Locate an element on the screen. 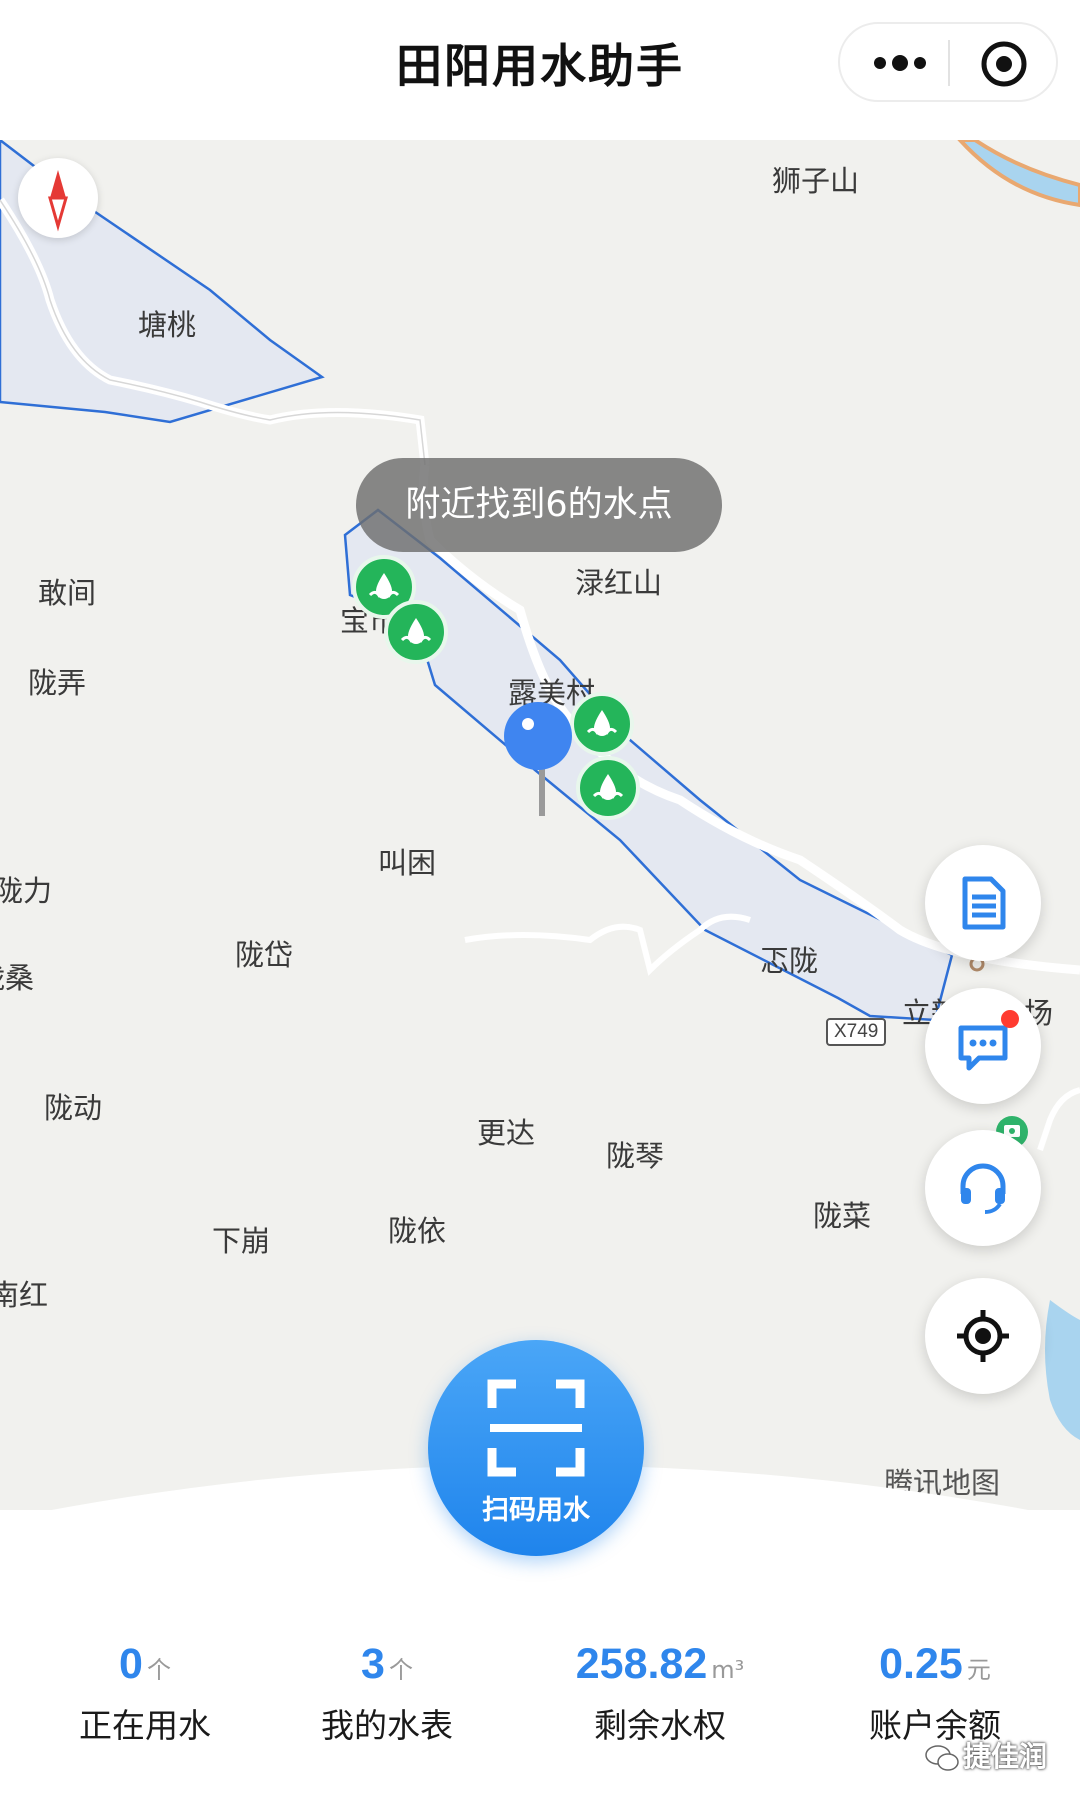  navigation-bar: 田阳用水助手 is located at coordinates (540, 70).